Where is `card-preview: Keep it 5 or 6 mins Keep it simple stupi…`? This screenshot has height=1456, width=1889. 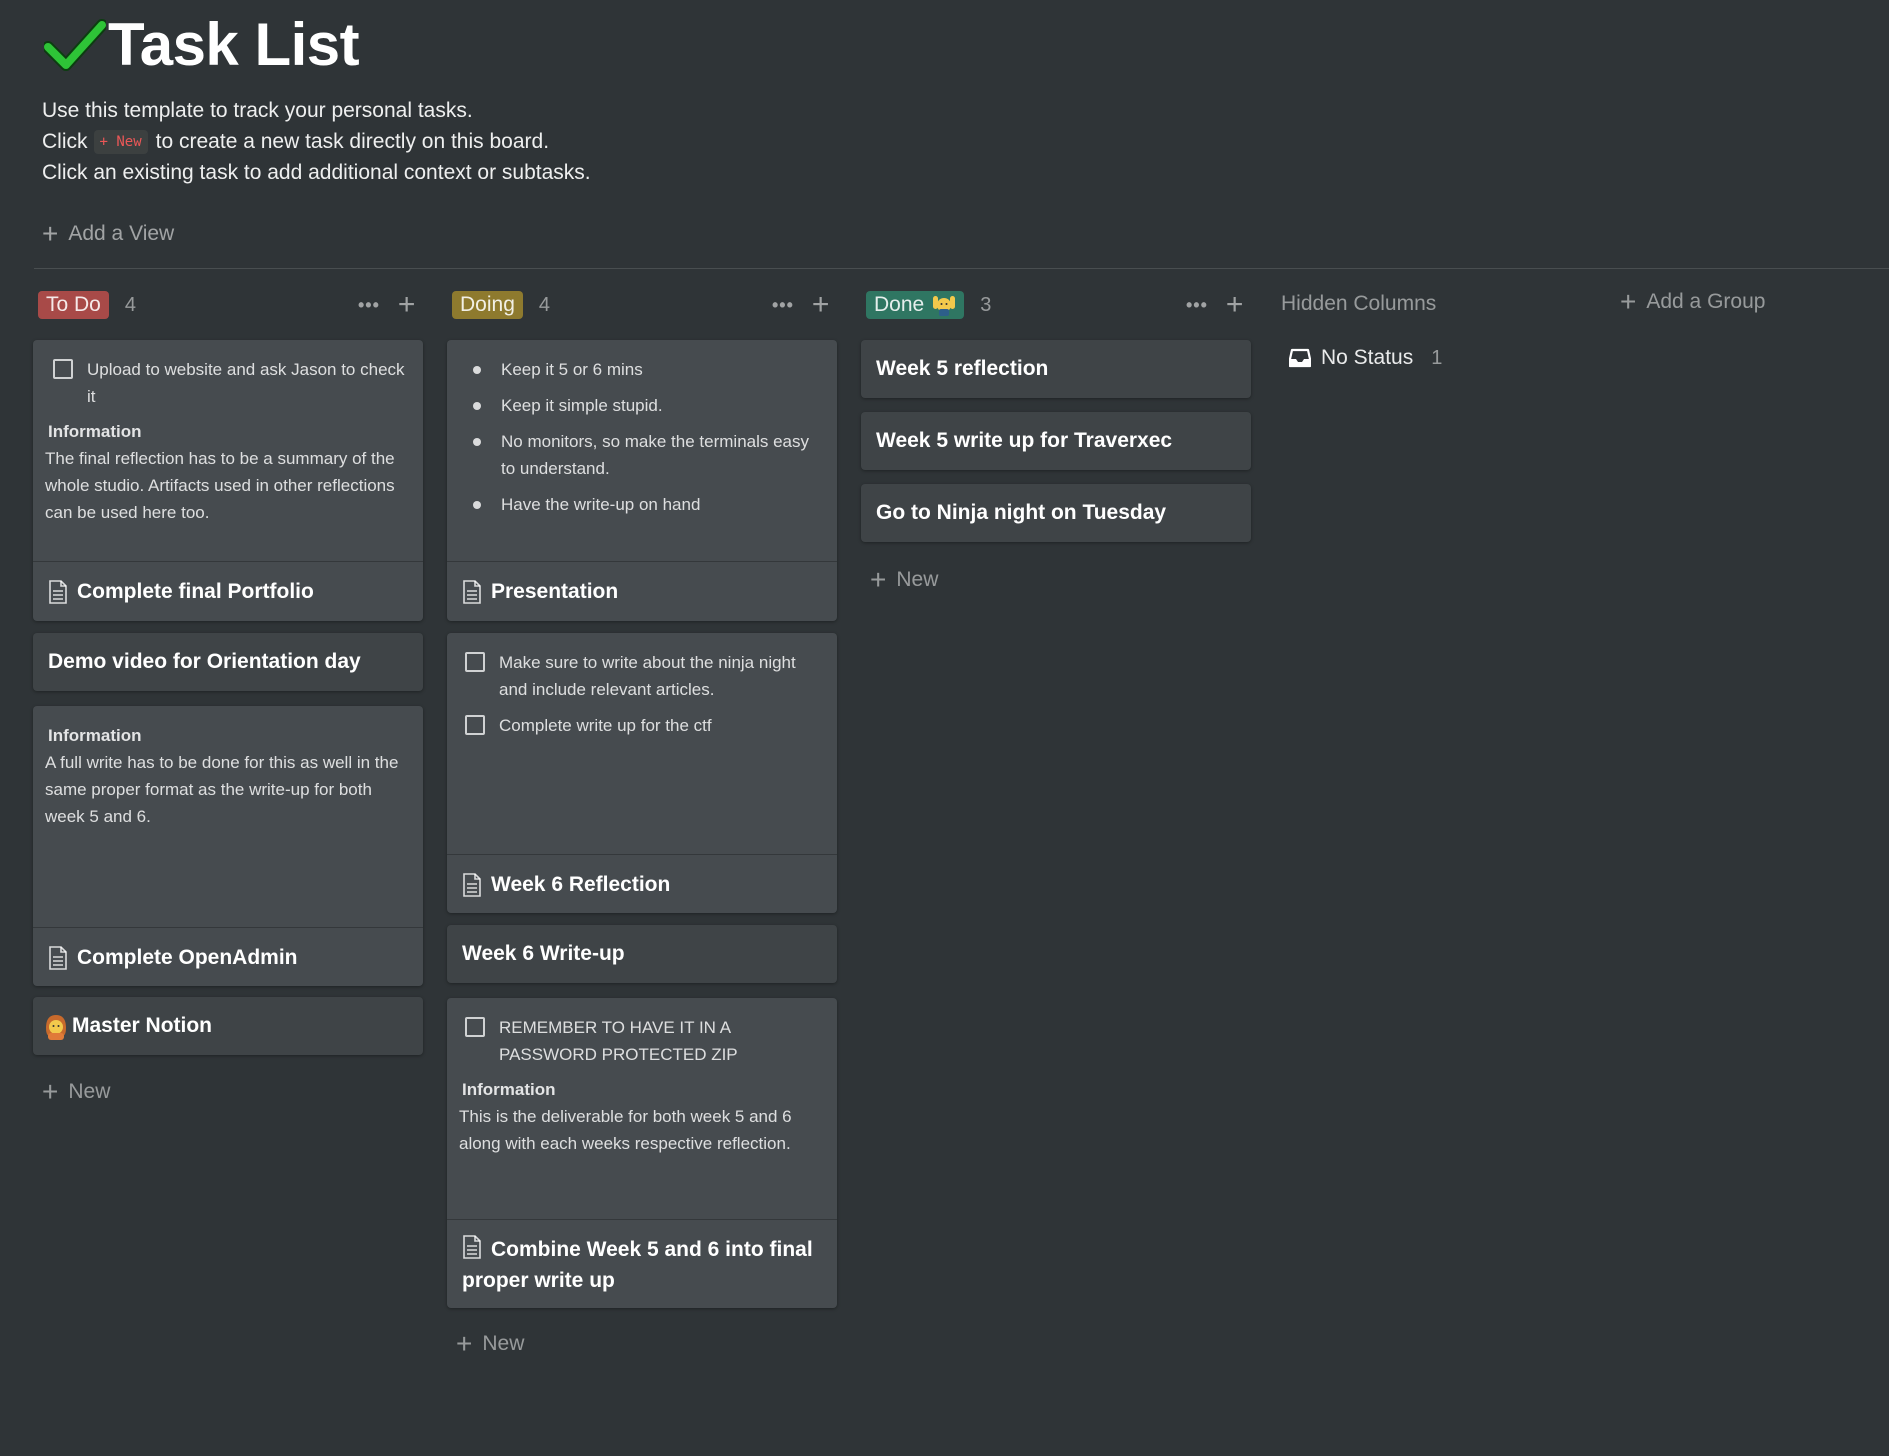 card-preview: Keep it 5 or 6 mins Keep it simple stupi… is located at coordinates (642, 451).